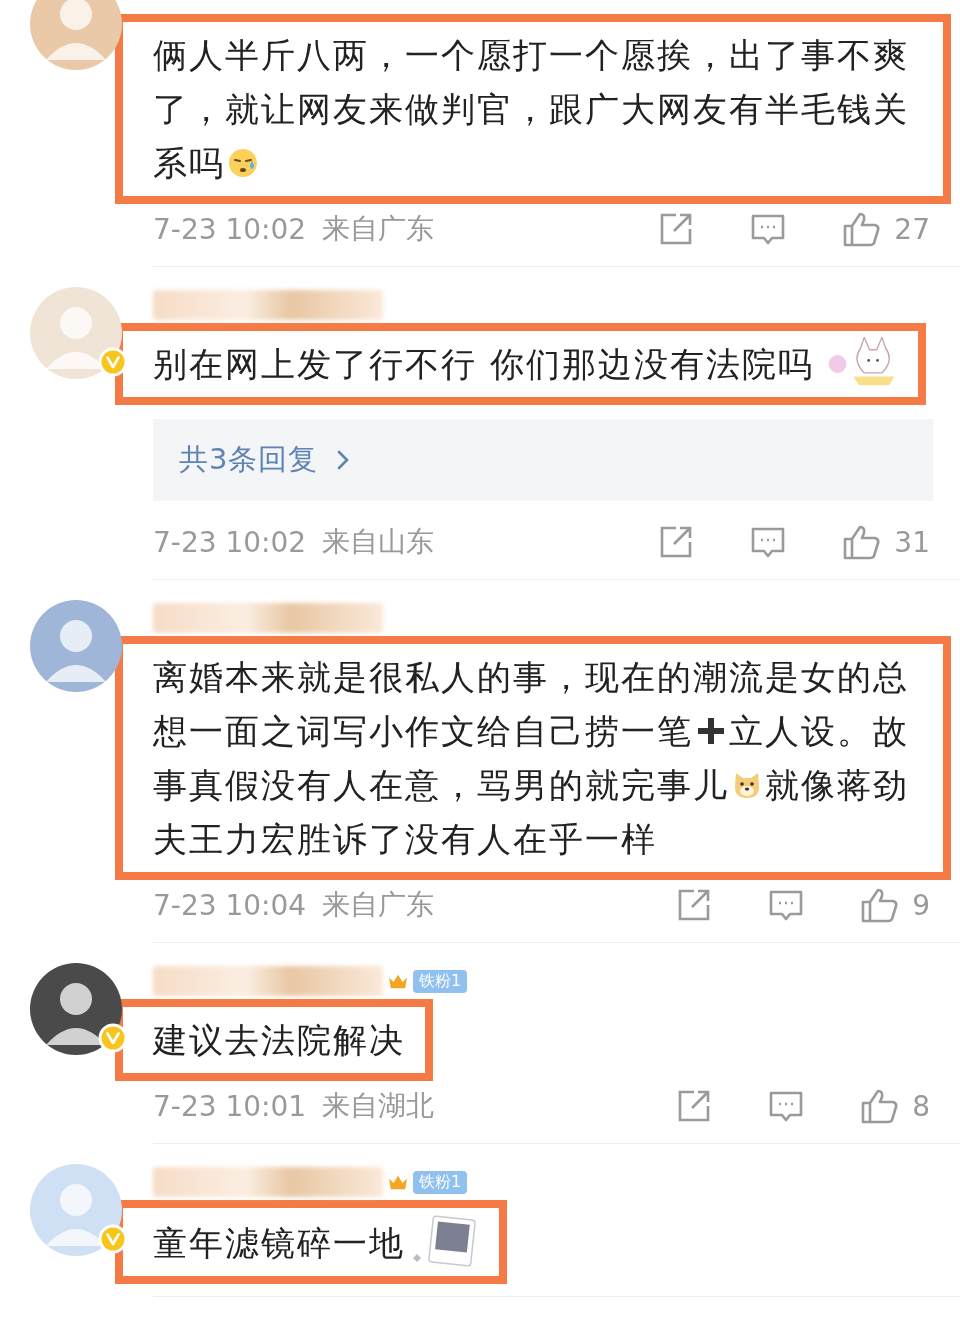  Describe the element at coordinates (230, 905) in the screenshot. I see `comment-date: 7-23 10:04` at that location.